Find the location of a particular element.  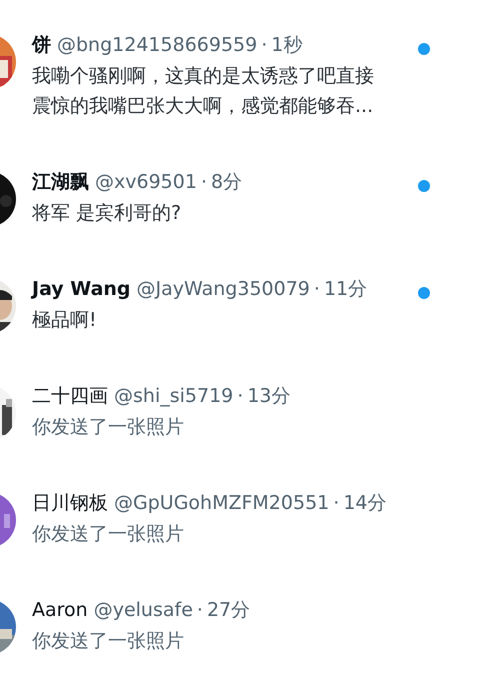

user-handle: @bng124158669559 is located at coordinates (157, 45).